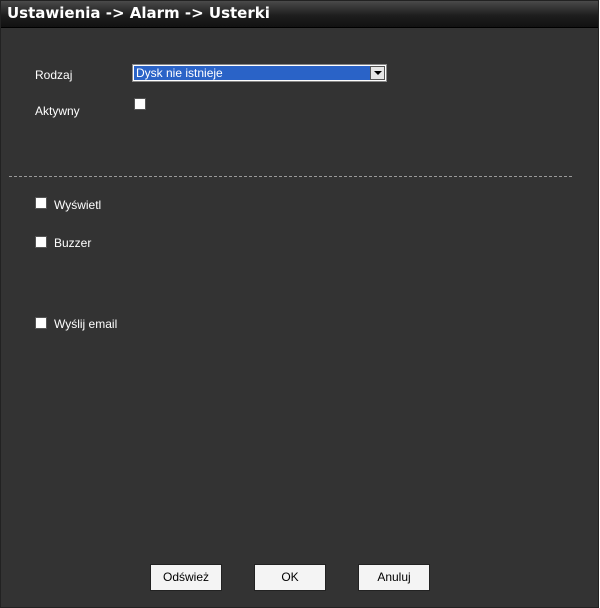  I want to click on type-select: Dysk nie istnieje, so click(259, 73).